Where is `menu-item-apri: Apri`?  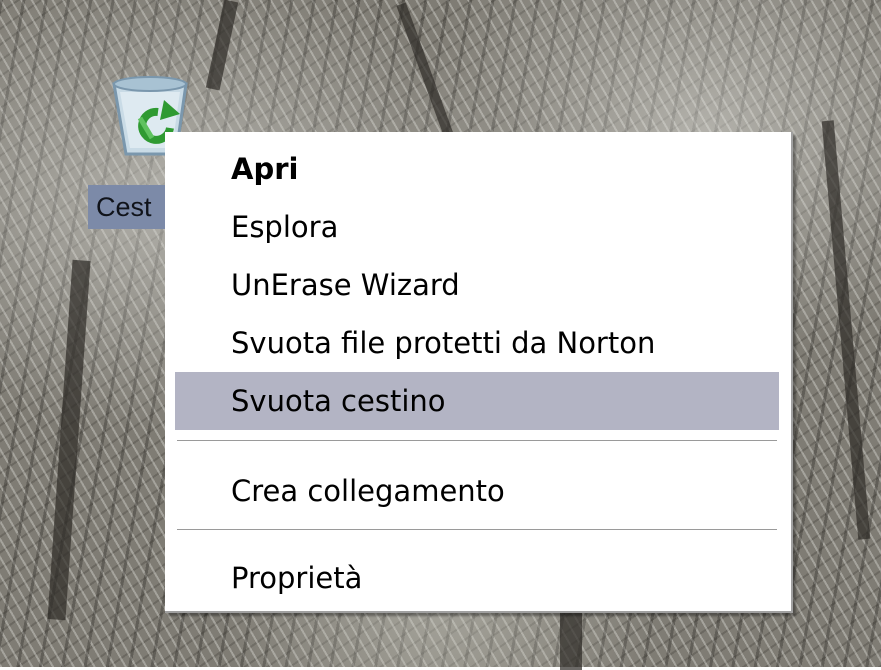
menu-item-apri: Apri is located at coordinates (477, 169).